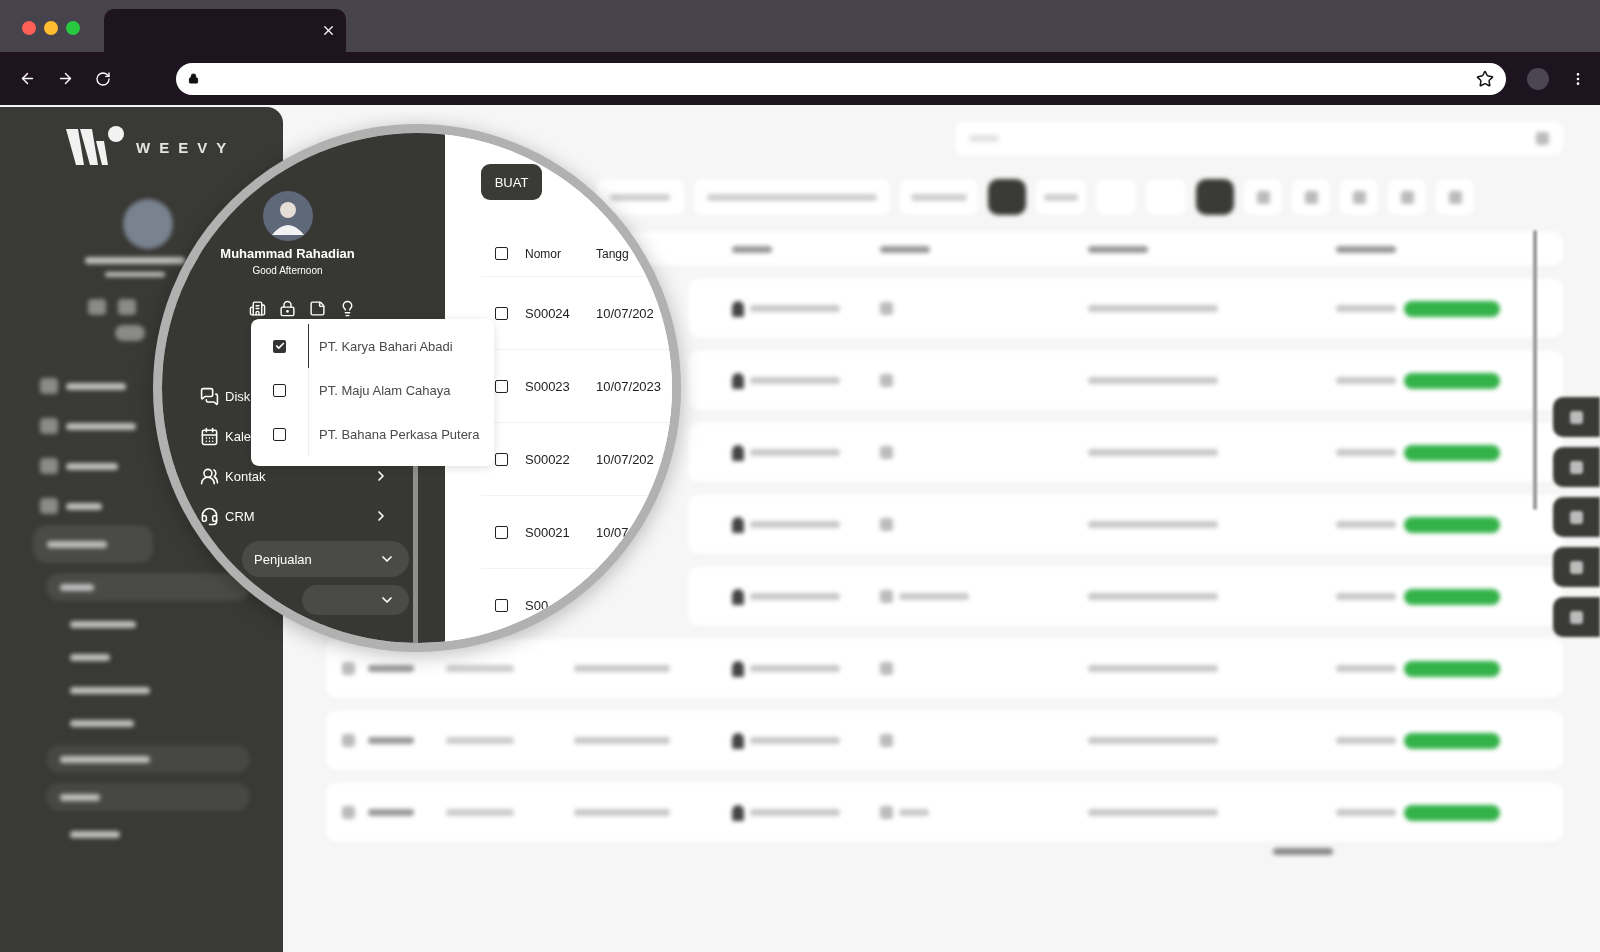 The width and height of the screenshot is (1600, 952). Describe the element at coordinates (548, 459) in the screenshot. I see `order-number: S00022` at that location.